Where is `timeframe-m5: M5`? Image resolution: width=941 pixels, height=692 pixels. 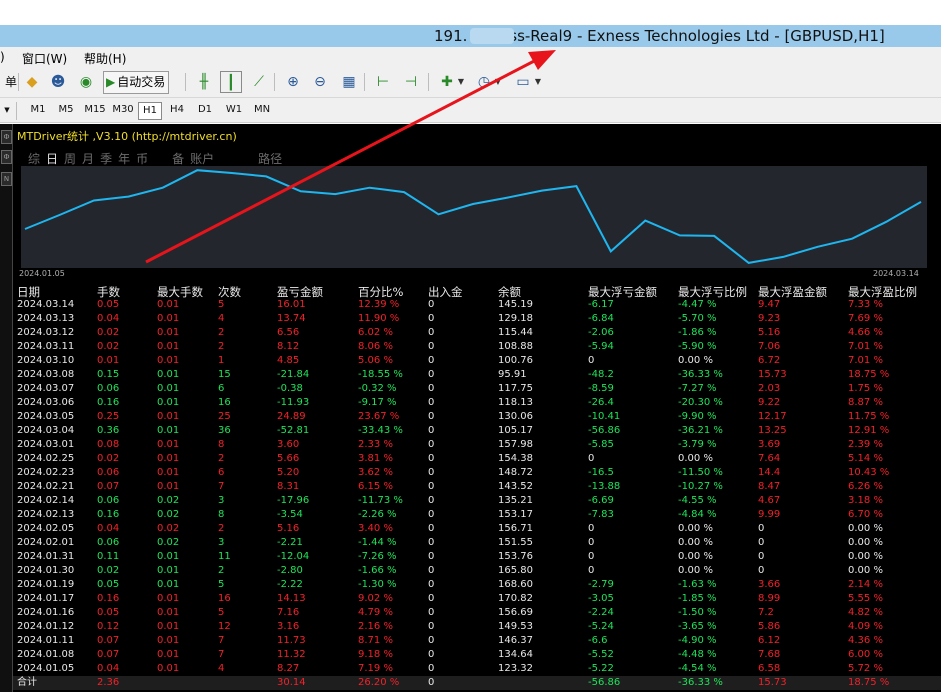 timeframe-m5: M5 is located at coordinates (66, 110).